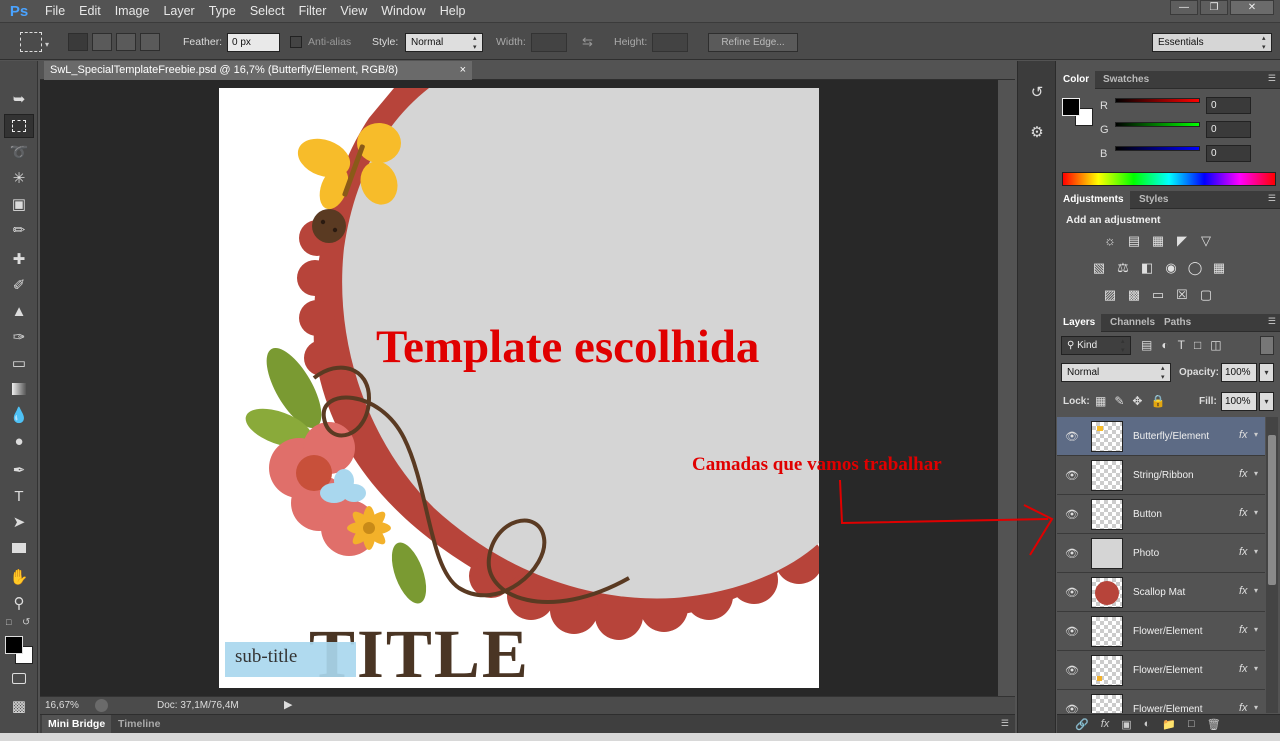 The height and width of the screenshot is (741, 1280). Describe the element at coordinates (1147, 724) in the screenshot. I see `new-adjustment-icon: ◐` at that location.